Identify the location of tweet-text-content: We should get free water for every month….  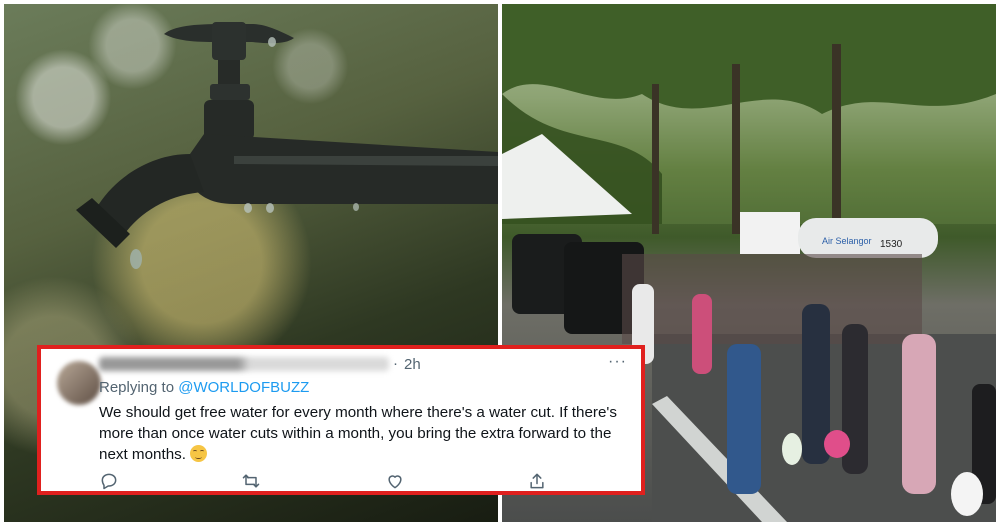
(358, 433).